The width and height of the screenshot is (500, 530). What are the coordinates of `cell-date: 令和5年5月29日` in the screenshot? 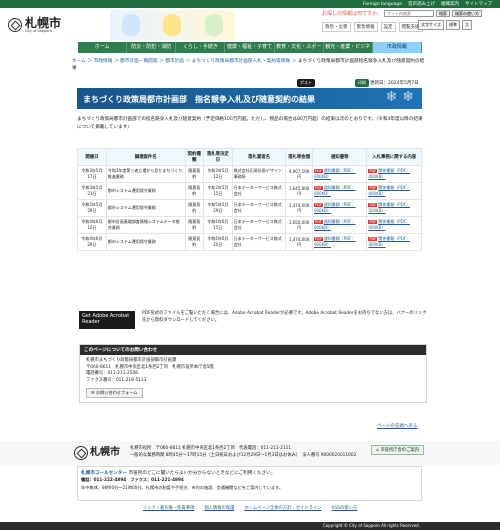 It's located at (92, 208).